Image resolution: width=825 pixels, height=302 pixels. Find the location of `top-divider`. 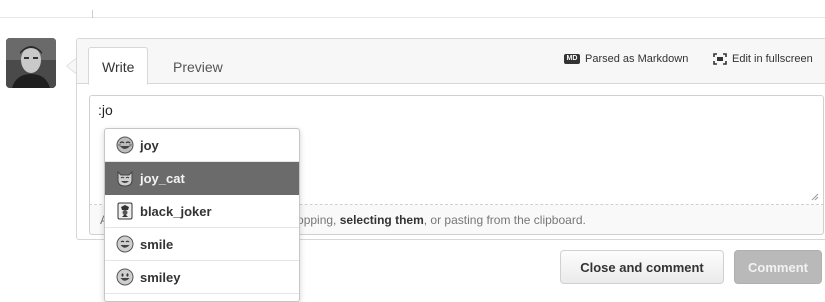

top-divider is located at coordinates (412, 17).